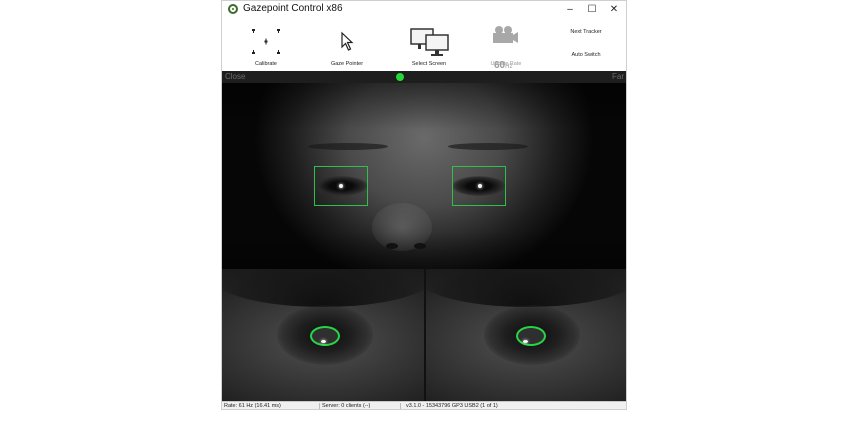 The image size is (850, 428). What do you see at coordinates (509, 67) in the screenshot?
I see `update-rate-unit: Hz` at bounding box center [509, 67].